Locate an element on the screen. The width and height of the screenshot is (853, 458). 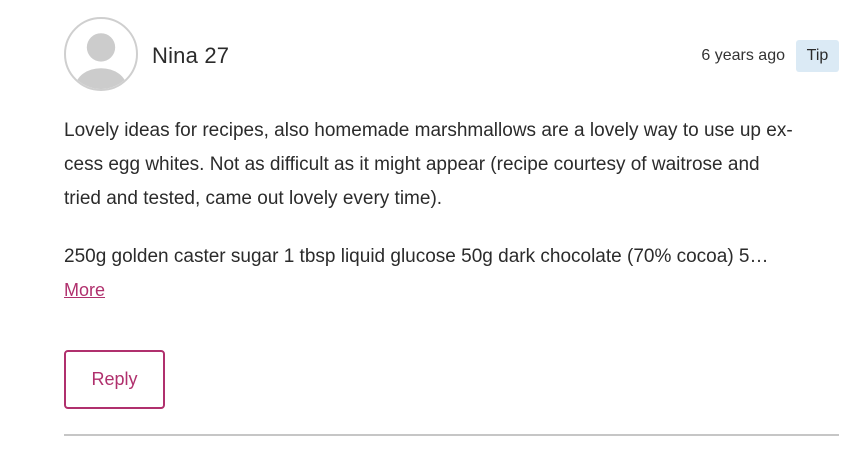
avatar is located at coordinates (101, 54).